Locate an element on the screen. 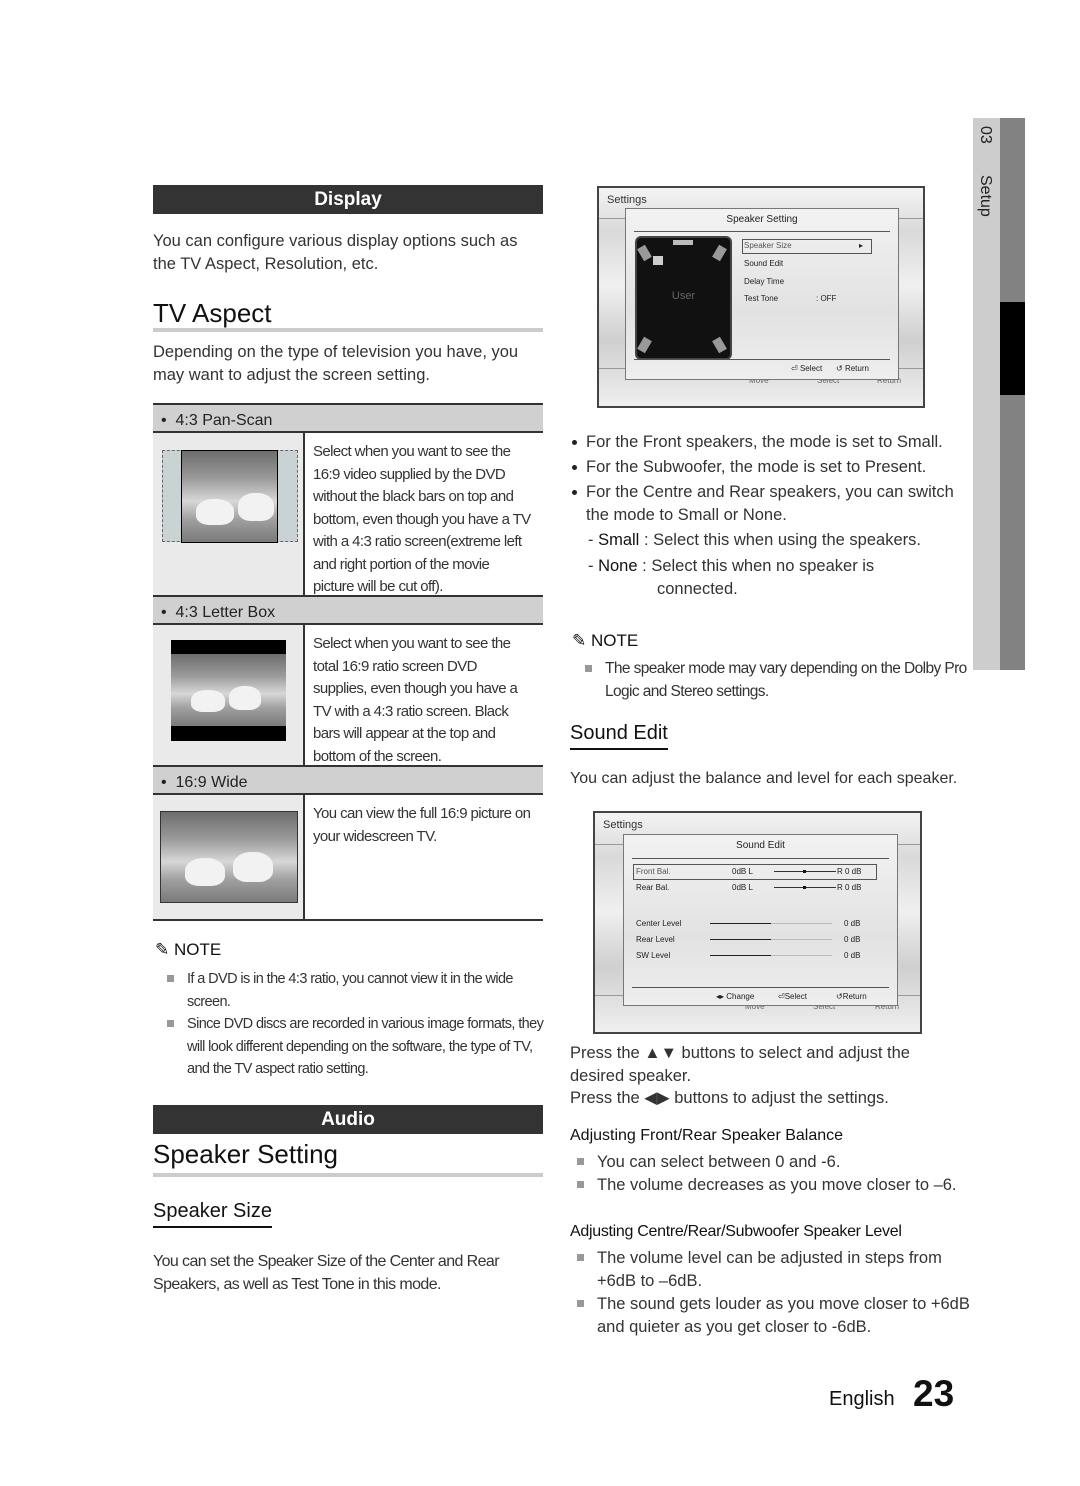  front-balance-left: 0dB L is located at coordinates (742, 871).